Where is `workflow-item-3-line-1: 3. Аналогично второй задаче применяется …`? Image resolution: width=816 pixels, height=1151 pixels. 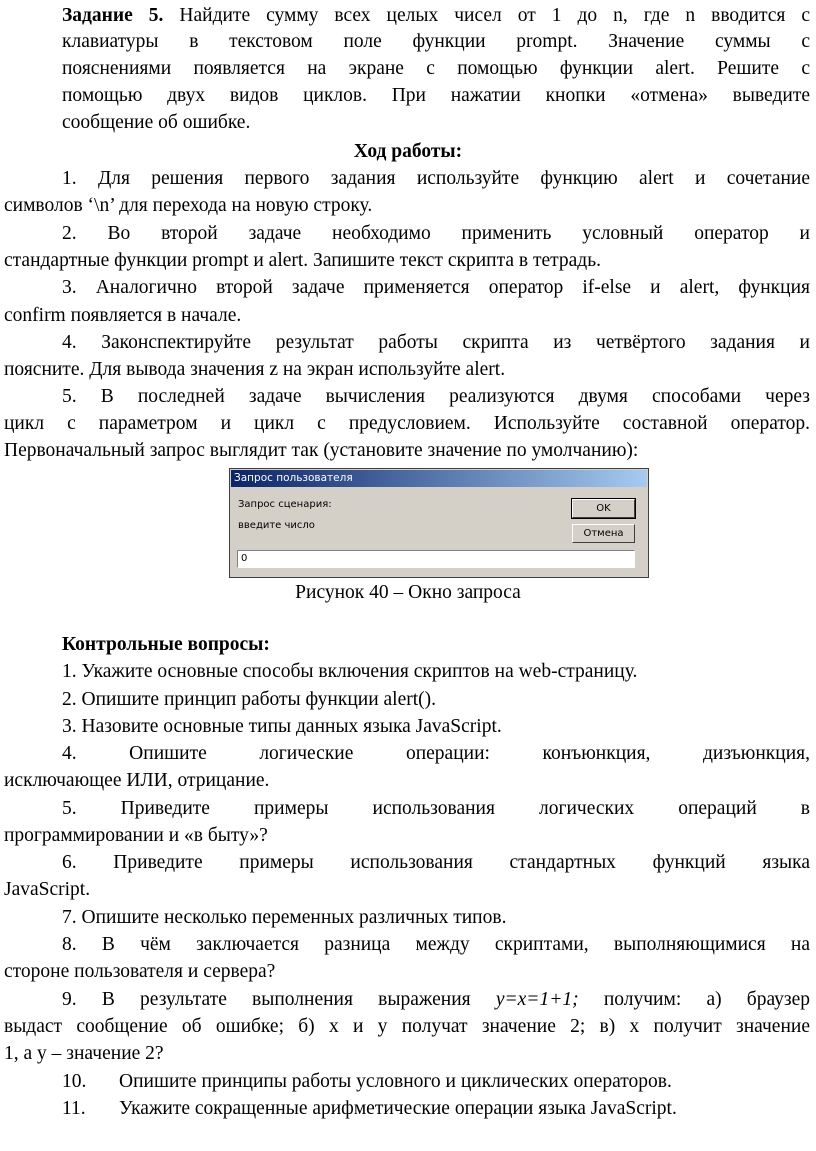
workflow-item-3-line-1: 3. Аналогично второй задаче применяется … is located at coordinates (436, 287).